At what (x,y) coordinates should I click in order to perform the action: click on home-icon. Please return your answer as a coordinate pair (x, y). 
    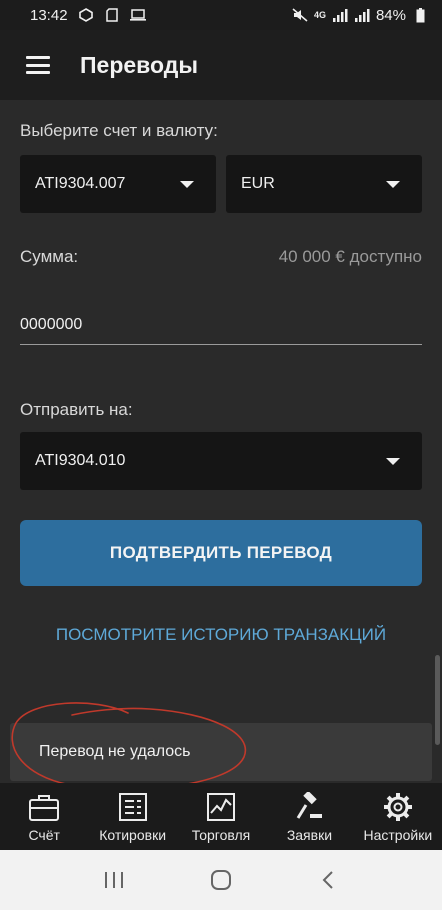
    Looking at the image, I should click on (221, 880).